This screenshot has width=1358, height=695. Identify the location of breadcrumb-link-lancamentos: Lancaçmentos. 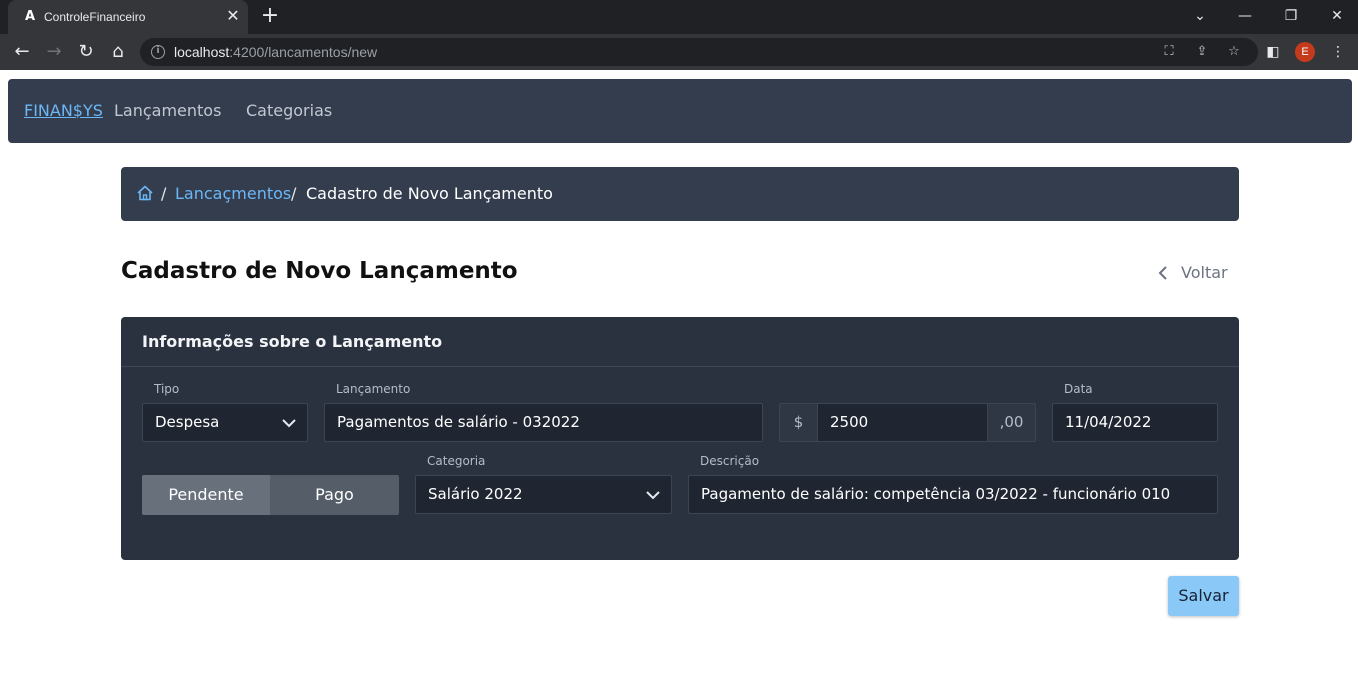
(233, 194).